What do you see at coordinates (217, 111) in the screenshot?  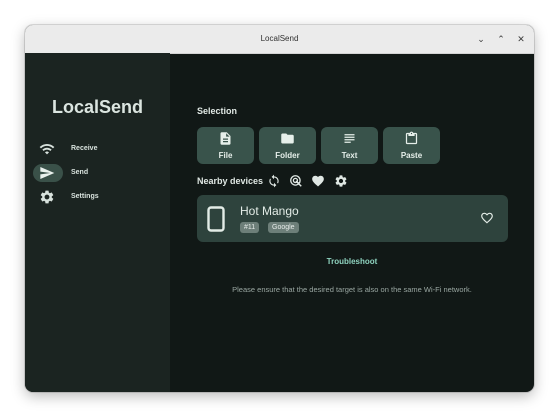 I see `selection-title: Selection` at bounding box center [217, 111].